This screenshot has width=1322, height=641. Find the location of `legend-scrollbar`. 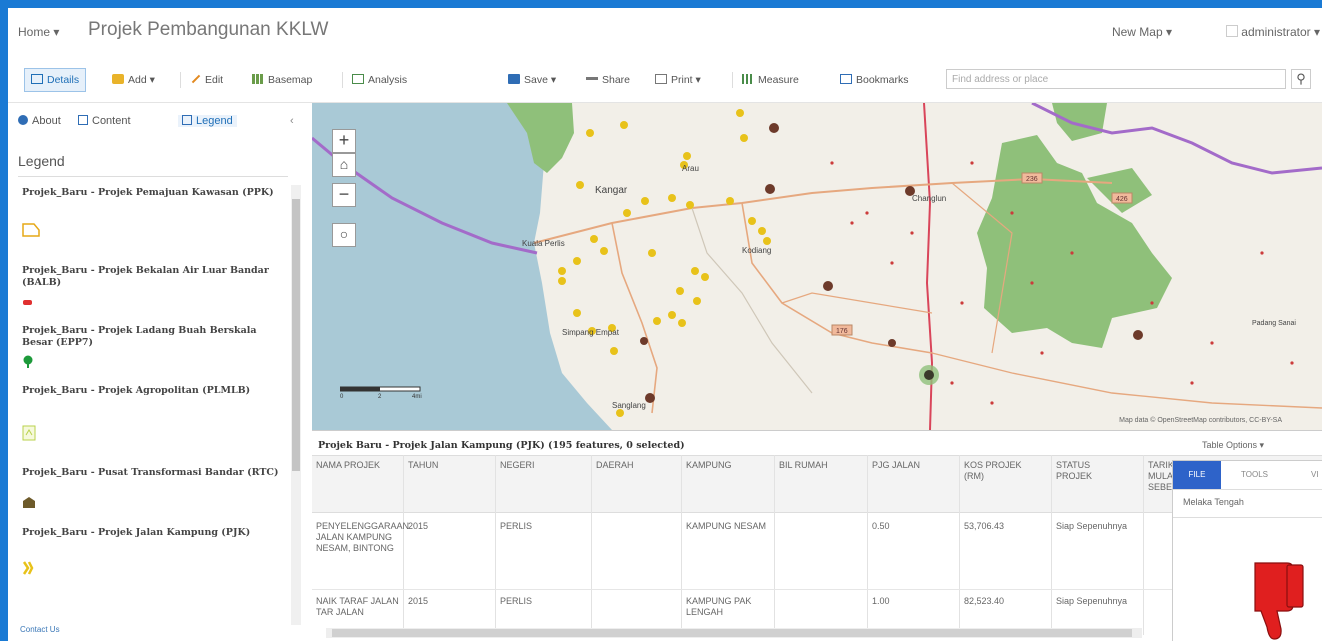

legend-scrollbar is located at coordinates (296, 405).